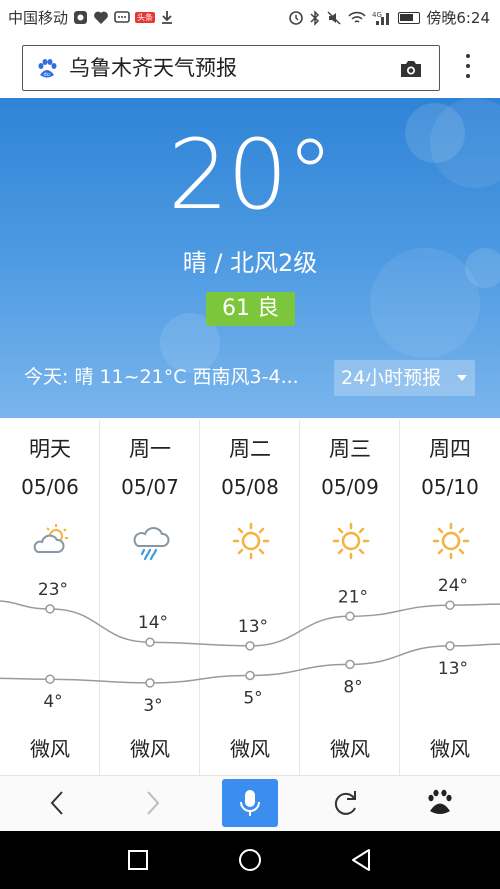 Image resolution: width=500 pixels, height=889 pixels. Describe the element at coordinates (150, 487) in the screenshot. I see `forecast-date-label: 05/07` at that location.